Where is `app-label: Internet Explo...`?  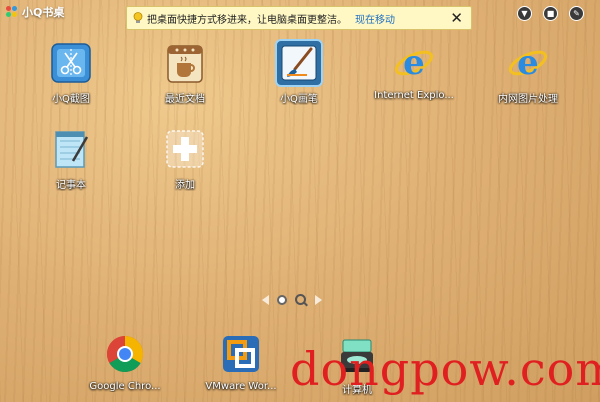 app-label: Internet Explo... is located at coordinates (414, 95).